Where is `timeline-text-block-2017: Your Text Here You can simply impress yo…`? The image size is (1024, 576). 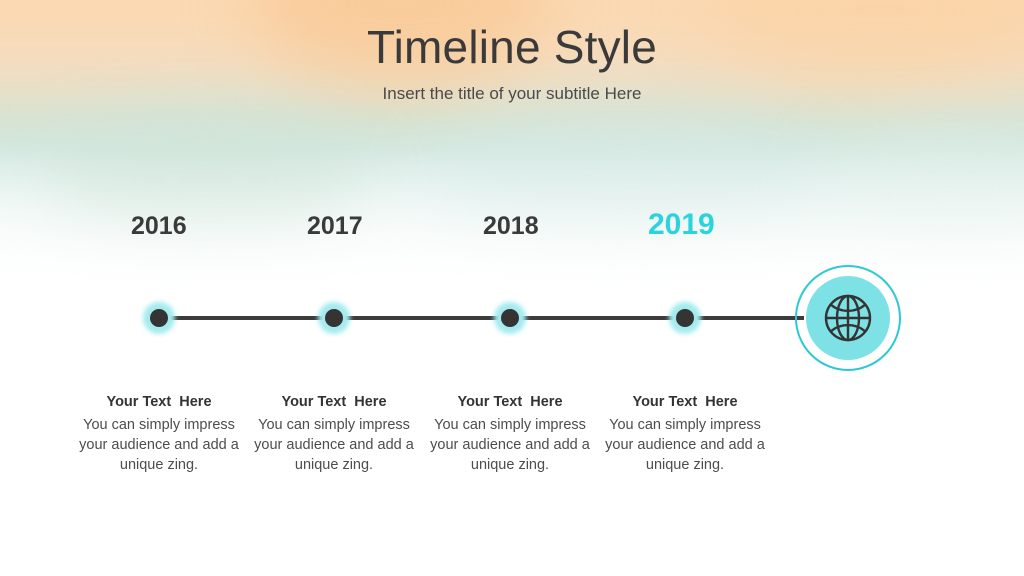 timeline-text-block-2017: Your Text Here You can simply impress yo… is located at coordinates (334, 434).